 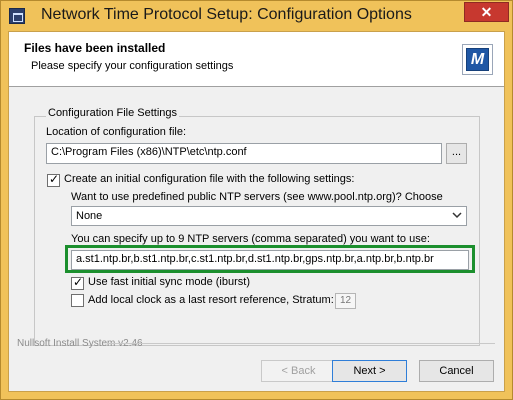 I want to click on create-config-checkbox, so click(x=53, y=179).